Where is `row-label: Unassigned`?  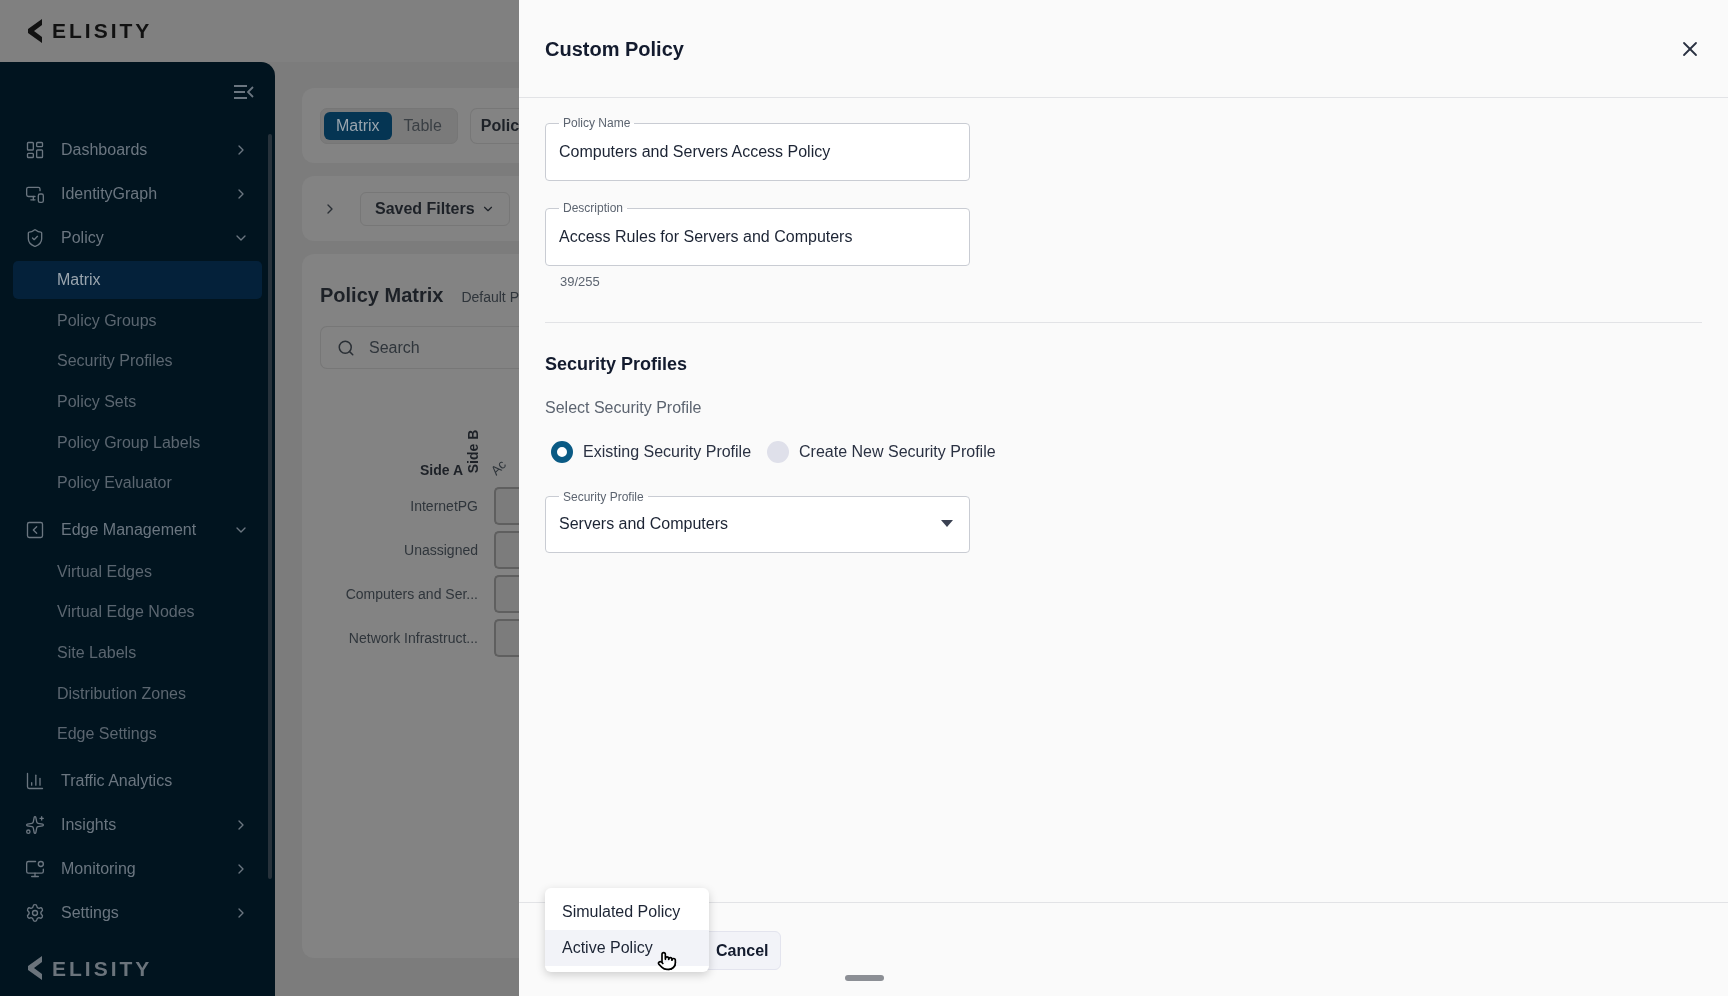 row-label: Unassigned is located at coordinates (440, 550).